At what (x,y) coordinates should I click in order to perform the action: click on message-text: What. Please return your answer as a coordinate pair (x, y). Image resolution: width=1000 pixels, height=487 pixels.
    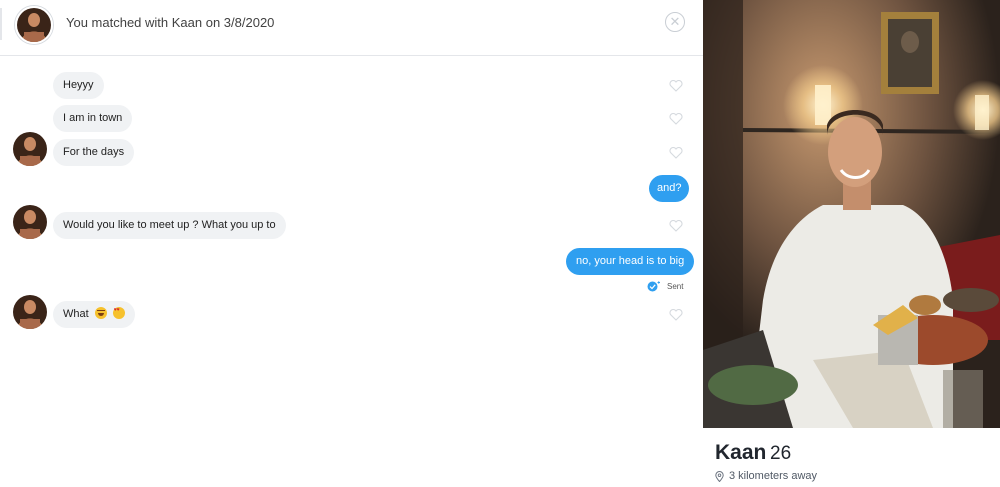
    Looking at the image, I should click on (76, 314).